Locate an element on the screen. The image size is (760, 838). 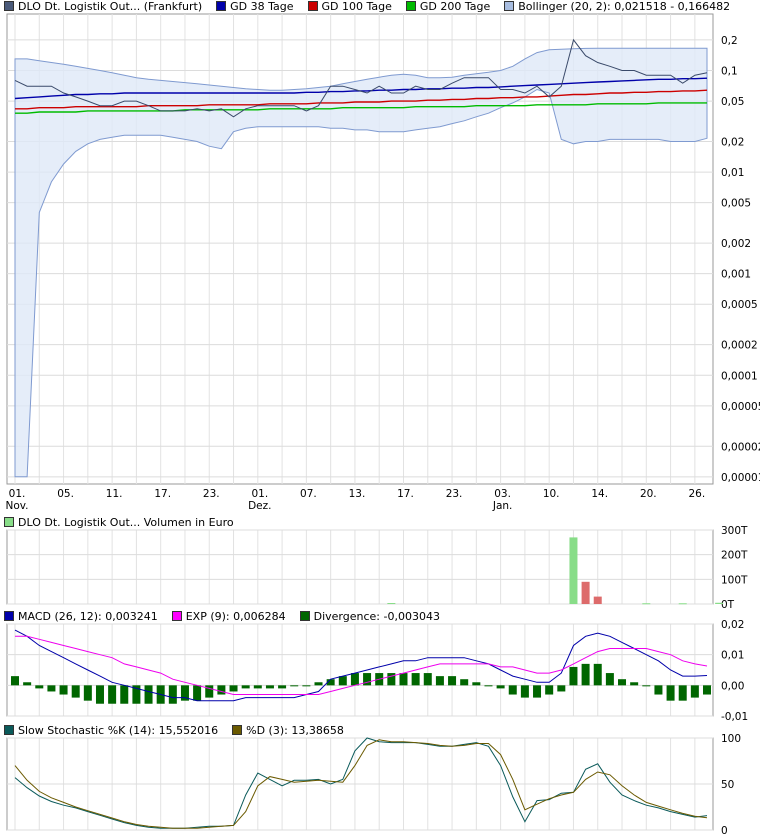
y-tick-label: 100 is located at coordinates (731, 739).